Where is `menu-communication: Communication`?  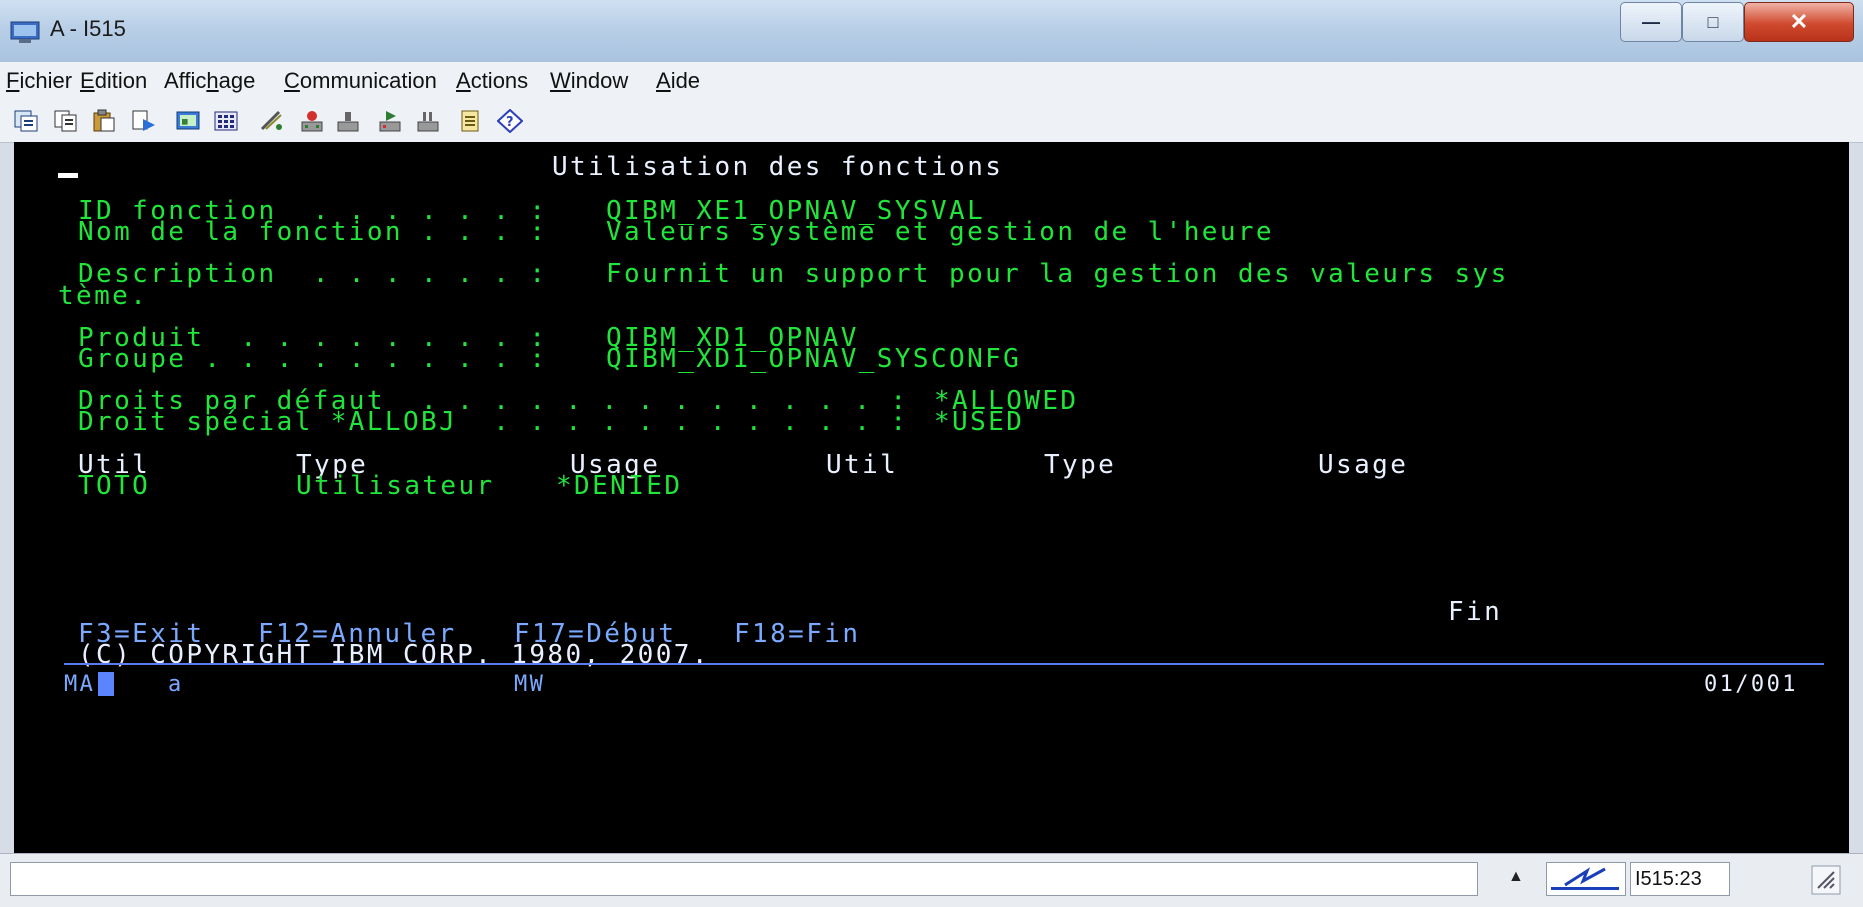
menu-communication: Communication is located at coordinates (360, 81).